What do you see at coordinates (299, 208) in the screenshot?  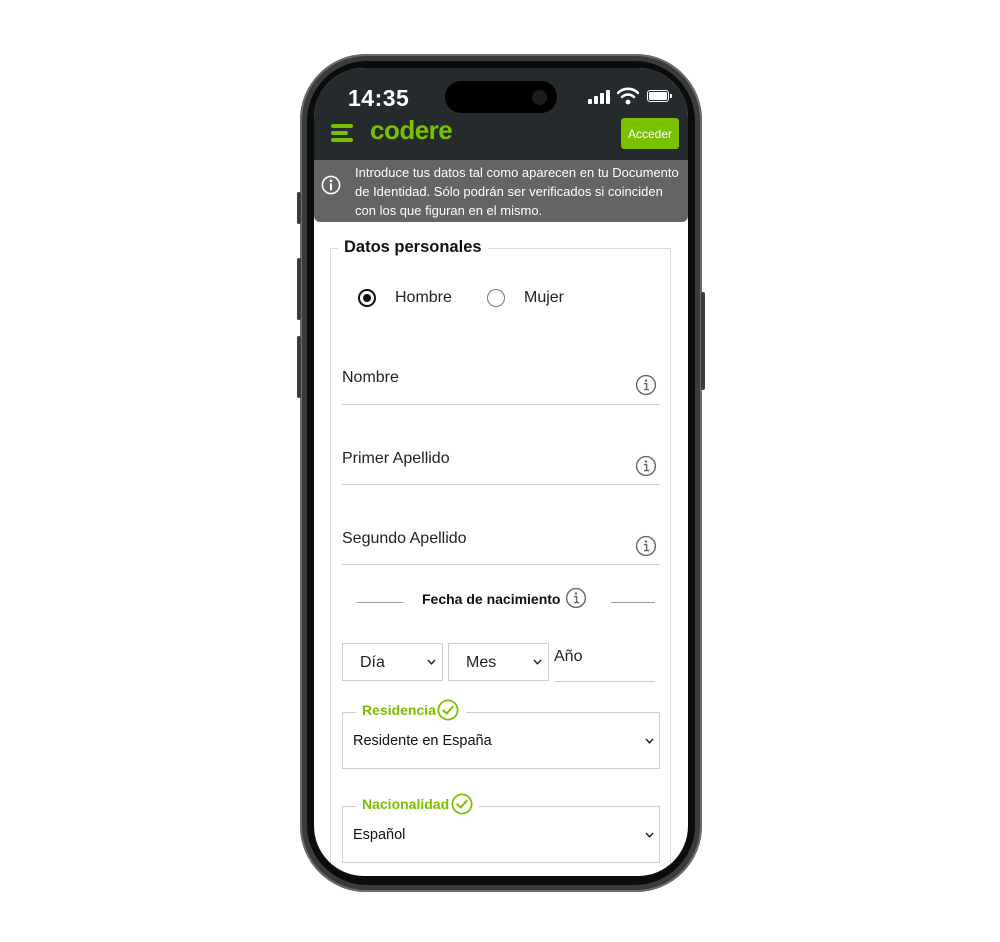 I see `action-button` at bounding box center [299, 208].